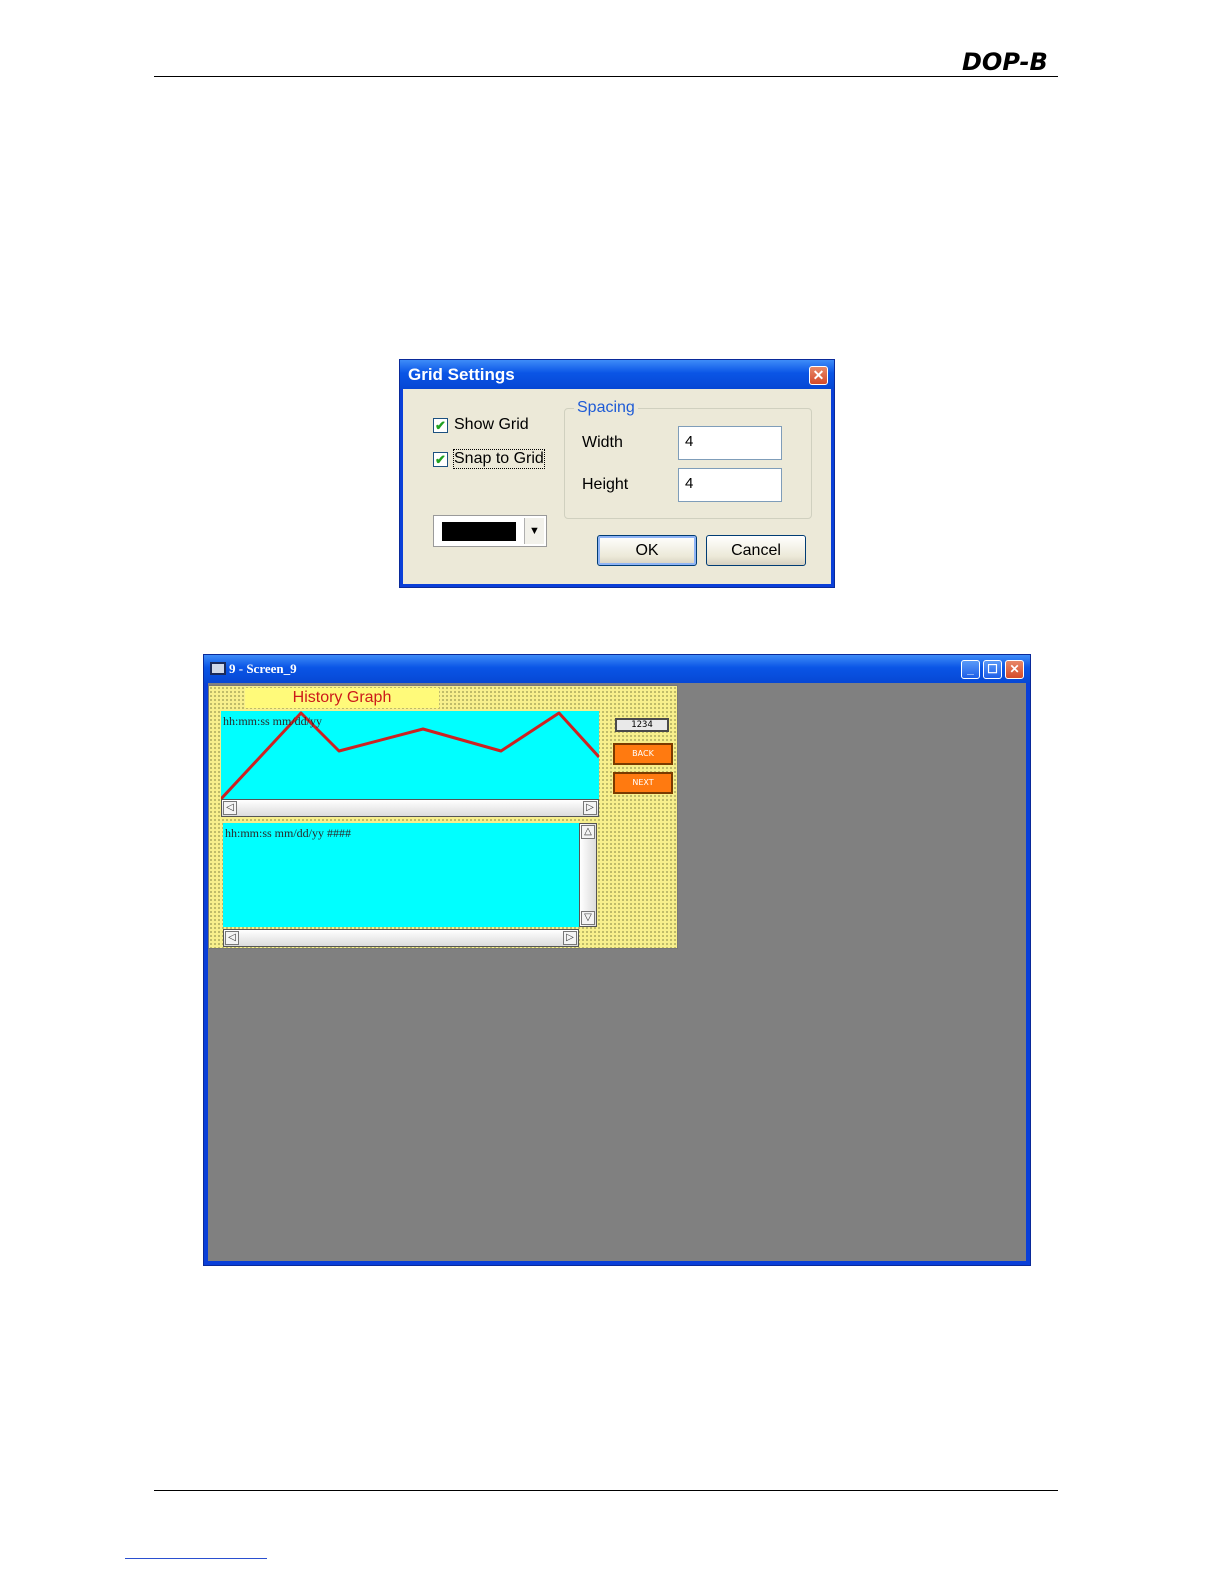 This screenshot has width=1224, height=1584. Describe the element at coordinates (602, 442) in the screenshot. I see `width-label: Width` at that location.